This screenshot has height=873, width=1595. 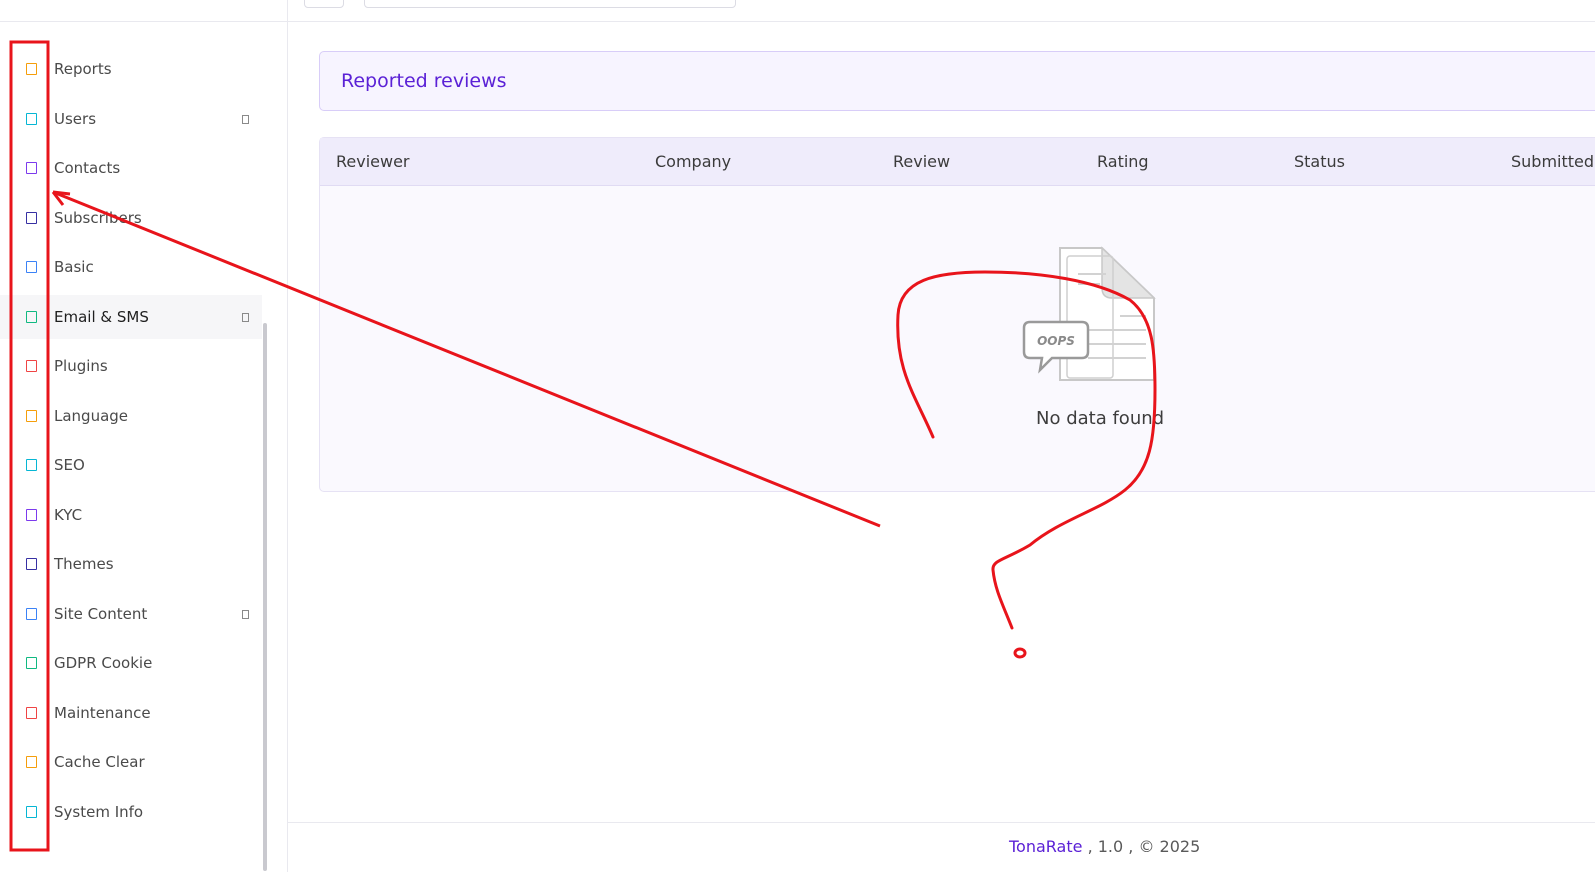 I want to click on sidebar-item-subscribers: Subscribers, so click(x=131, y=218).